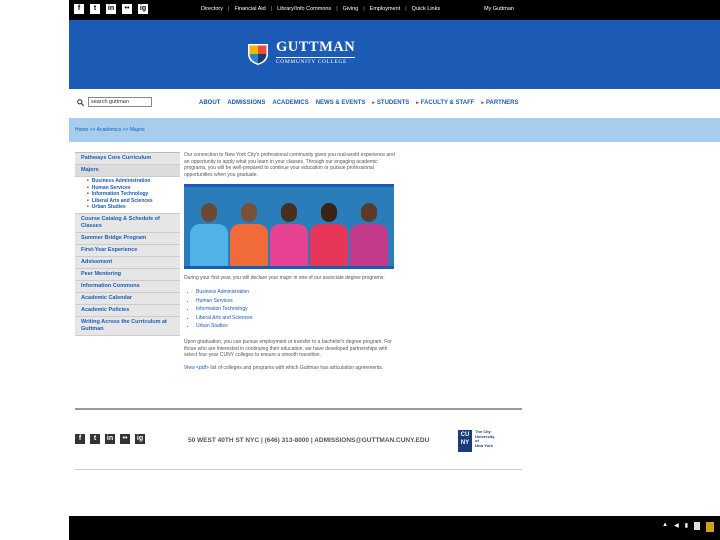  I want to click on nav-item-news-events: NEWS & EVENTS, so click(341, 103).